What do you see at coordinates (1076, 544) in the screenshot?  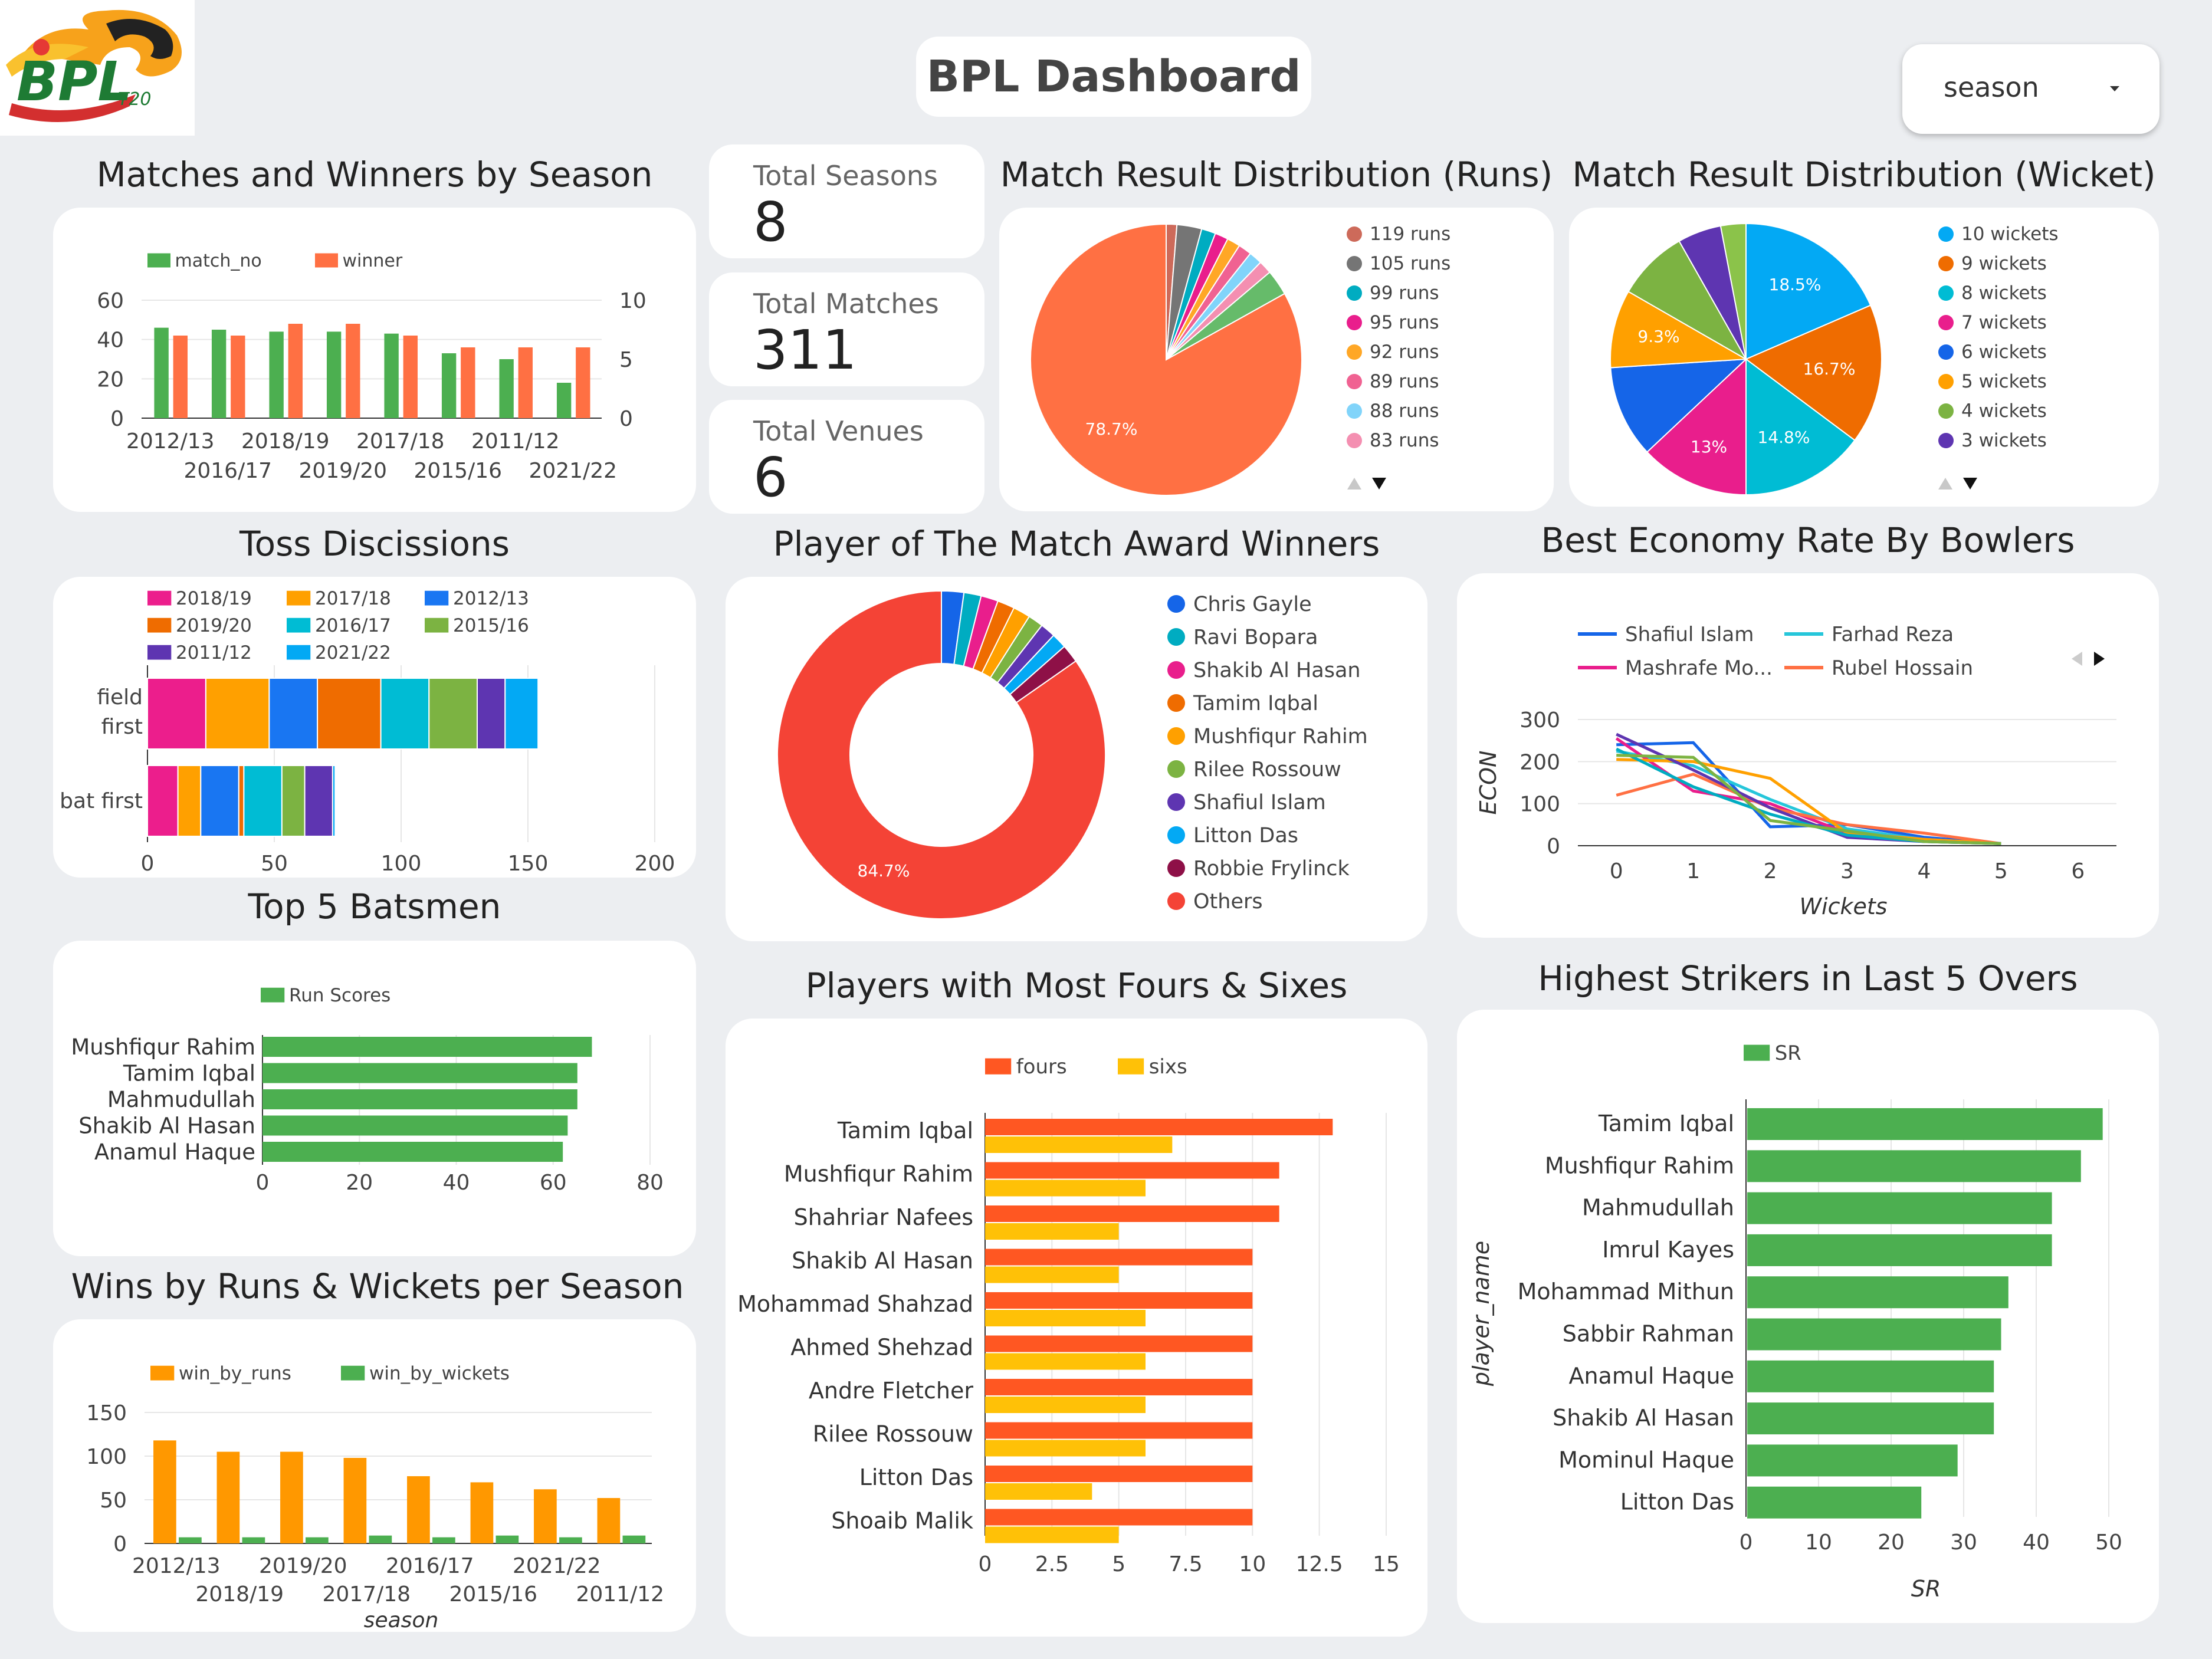 I see `potm-title: Player of The Match Award Winners` at bounding box center [1076, 544].